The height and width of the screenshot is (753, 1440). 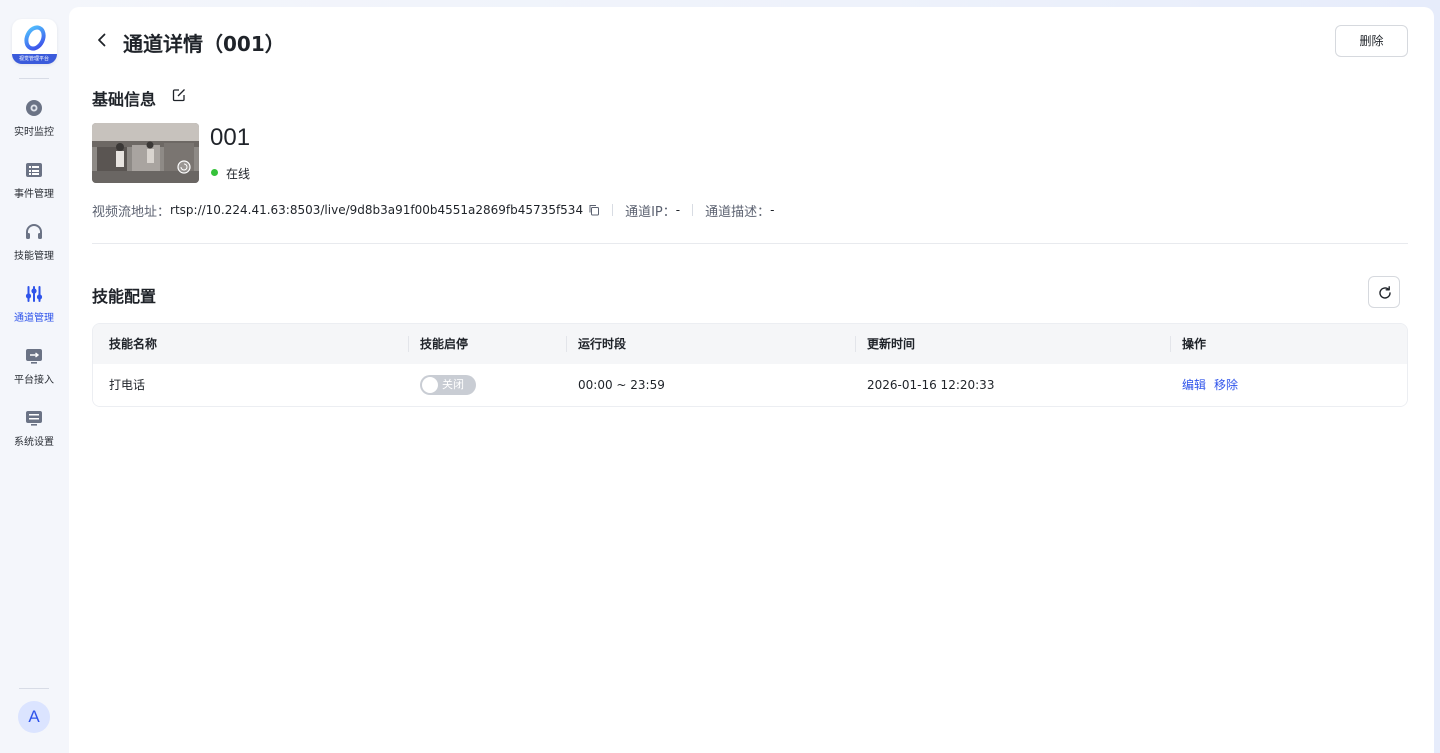 I want to click on camera-icon, so click(x=34, y=108).